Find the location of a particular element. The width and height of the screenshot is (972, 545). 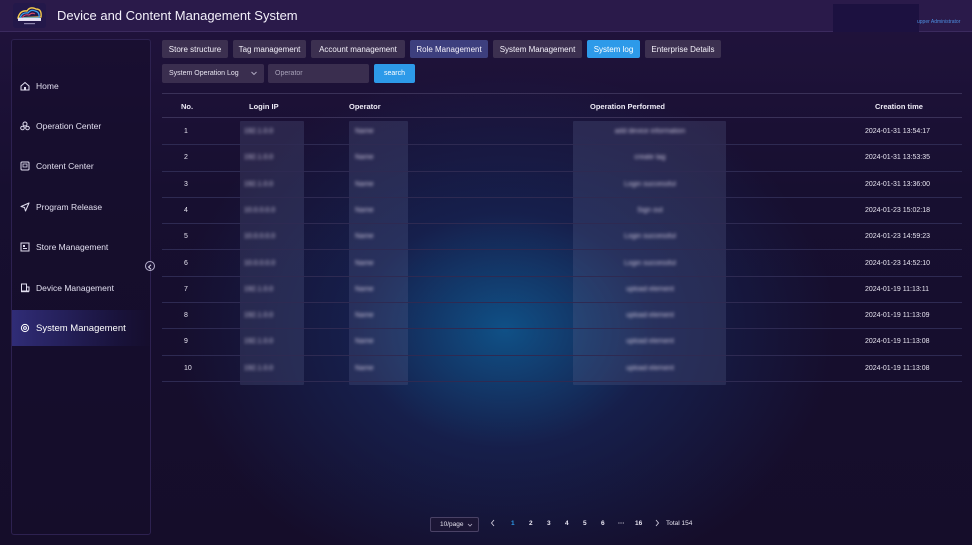

tab-system-log: System log is located at coordinates (613, 49).